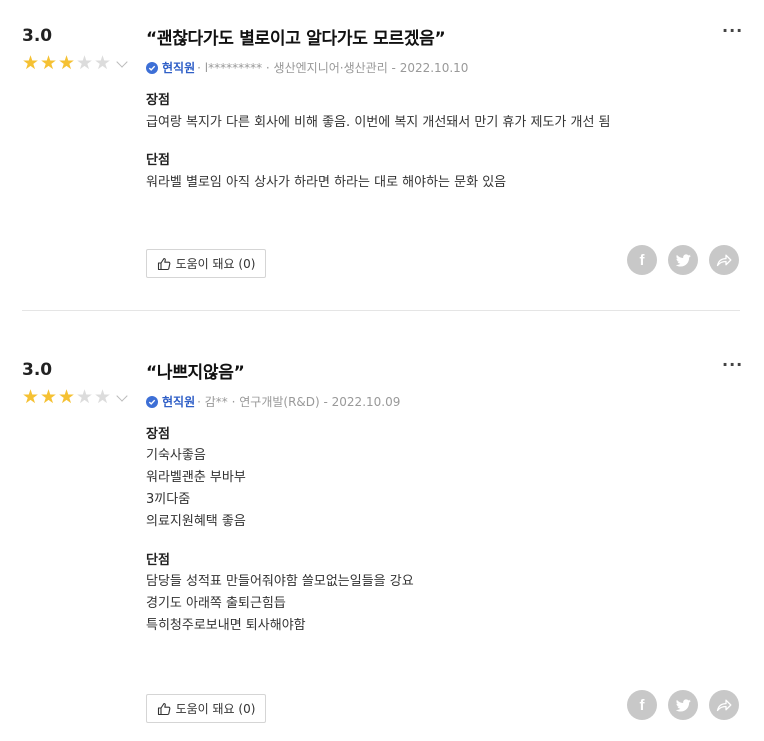 This screenshot has width=764, height=741. What do you see at coordinates (176, 455) in the screenshot?
I see `pros-line: 기숙사좋음` at bounding box center [176, 455].